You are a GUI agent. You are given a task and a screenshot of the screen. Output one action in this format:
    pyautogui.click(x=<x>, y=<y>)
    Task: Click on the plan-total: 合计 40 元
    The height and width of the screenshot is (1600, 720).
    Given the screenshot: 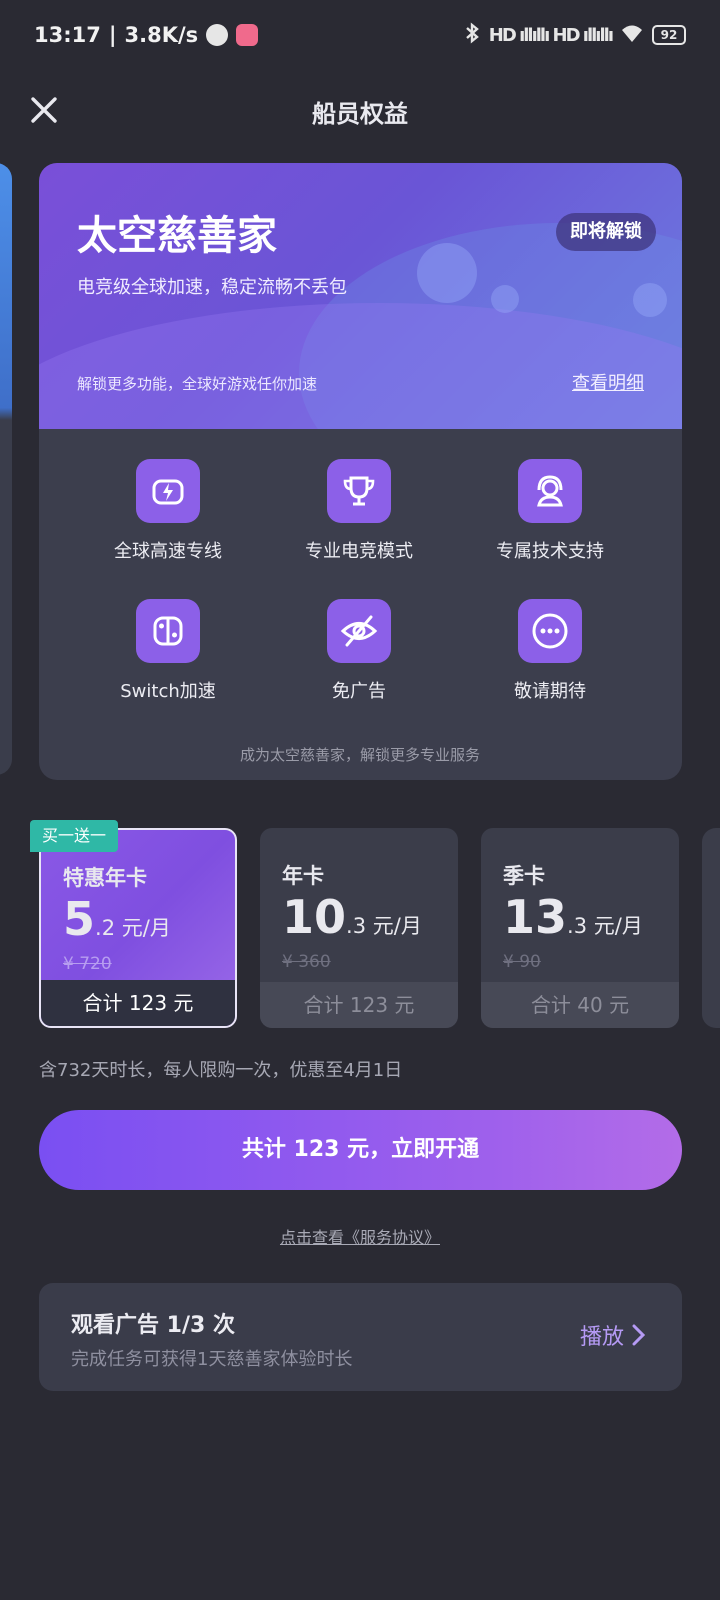 What is the action you would take?
    pyautogui.click(x=580, y=1005)
    